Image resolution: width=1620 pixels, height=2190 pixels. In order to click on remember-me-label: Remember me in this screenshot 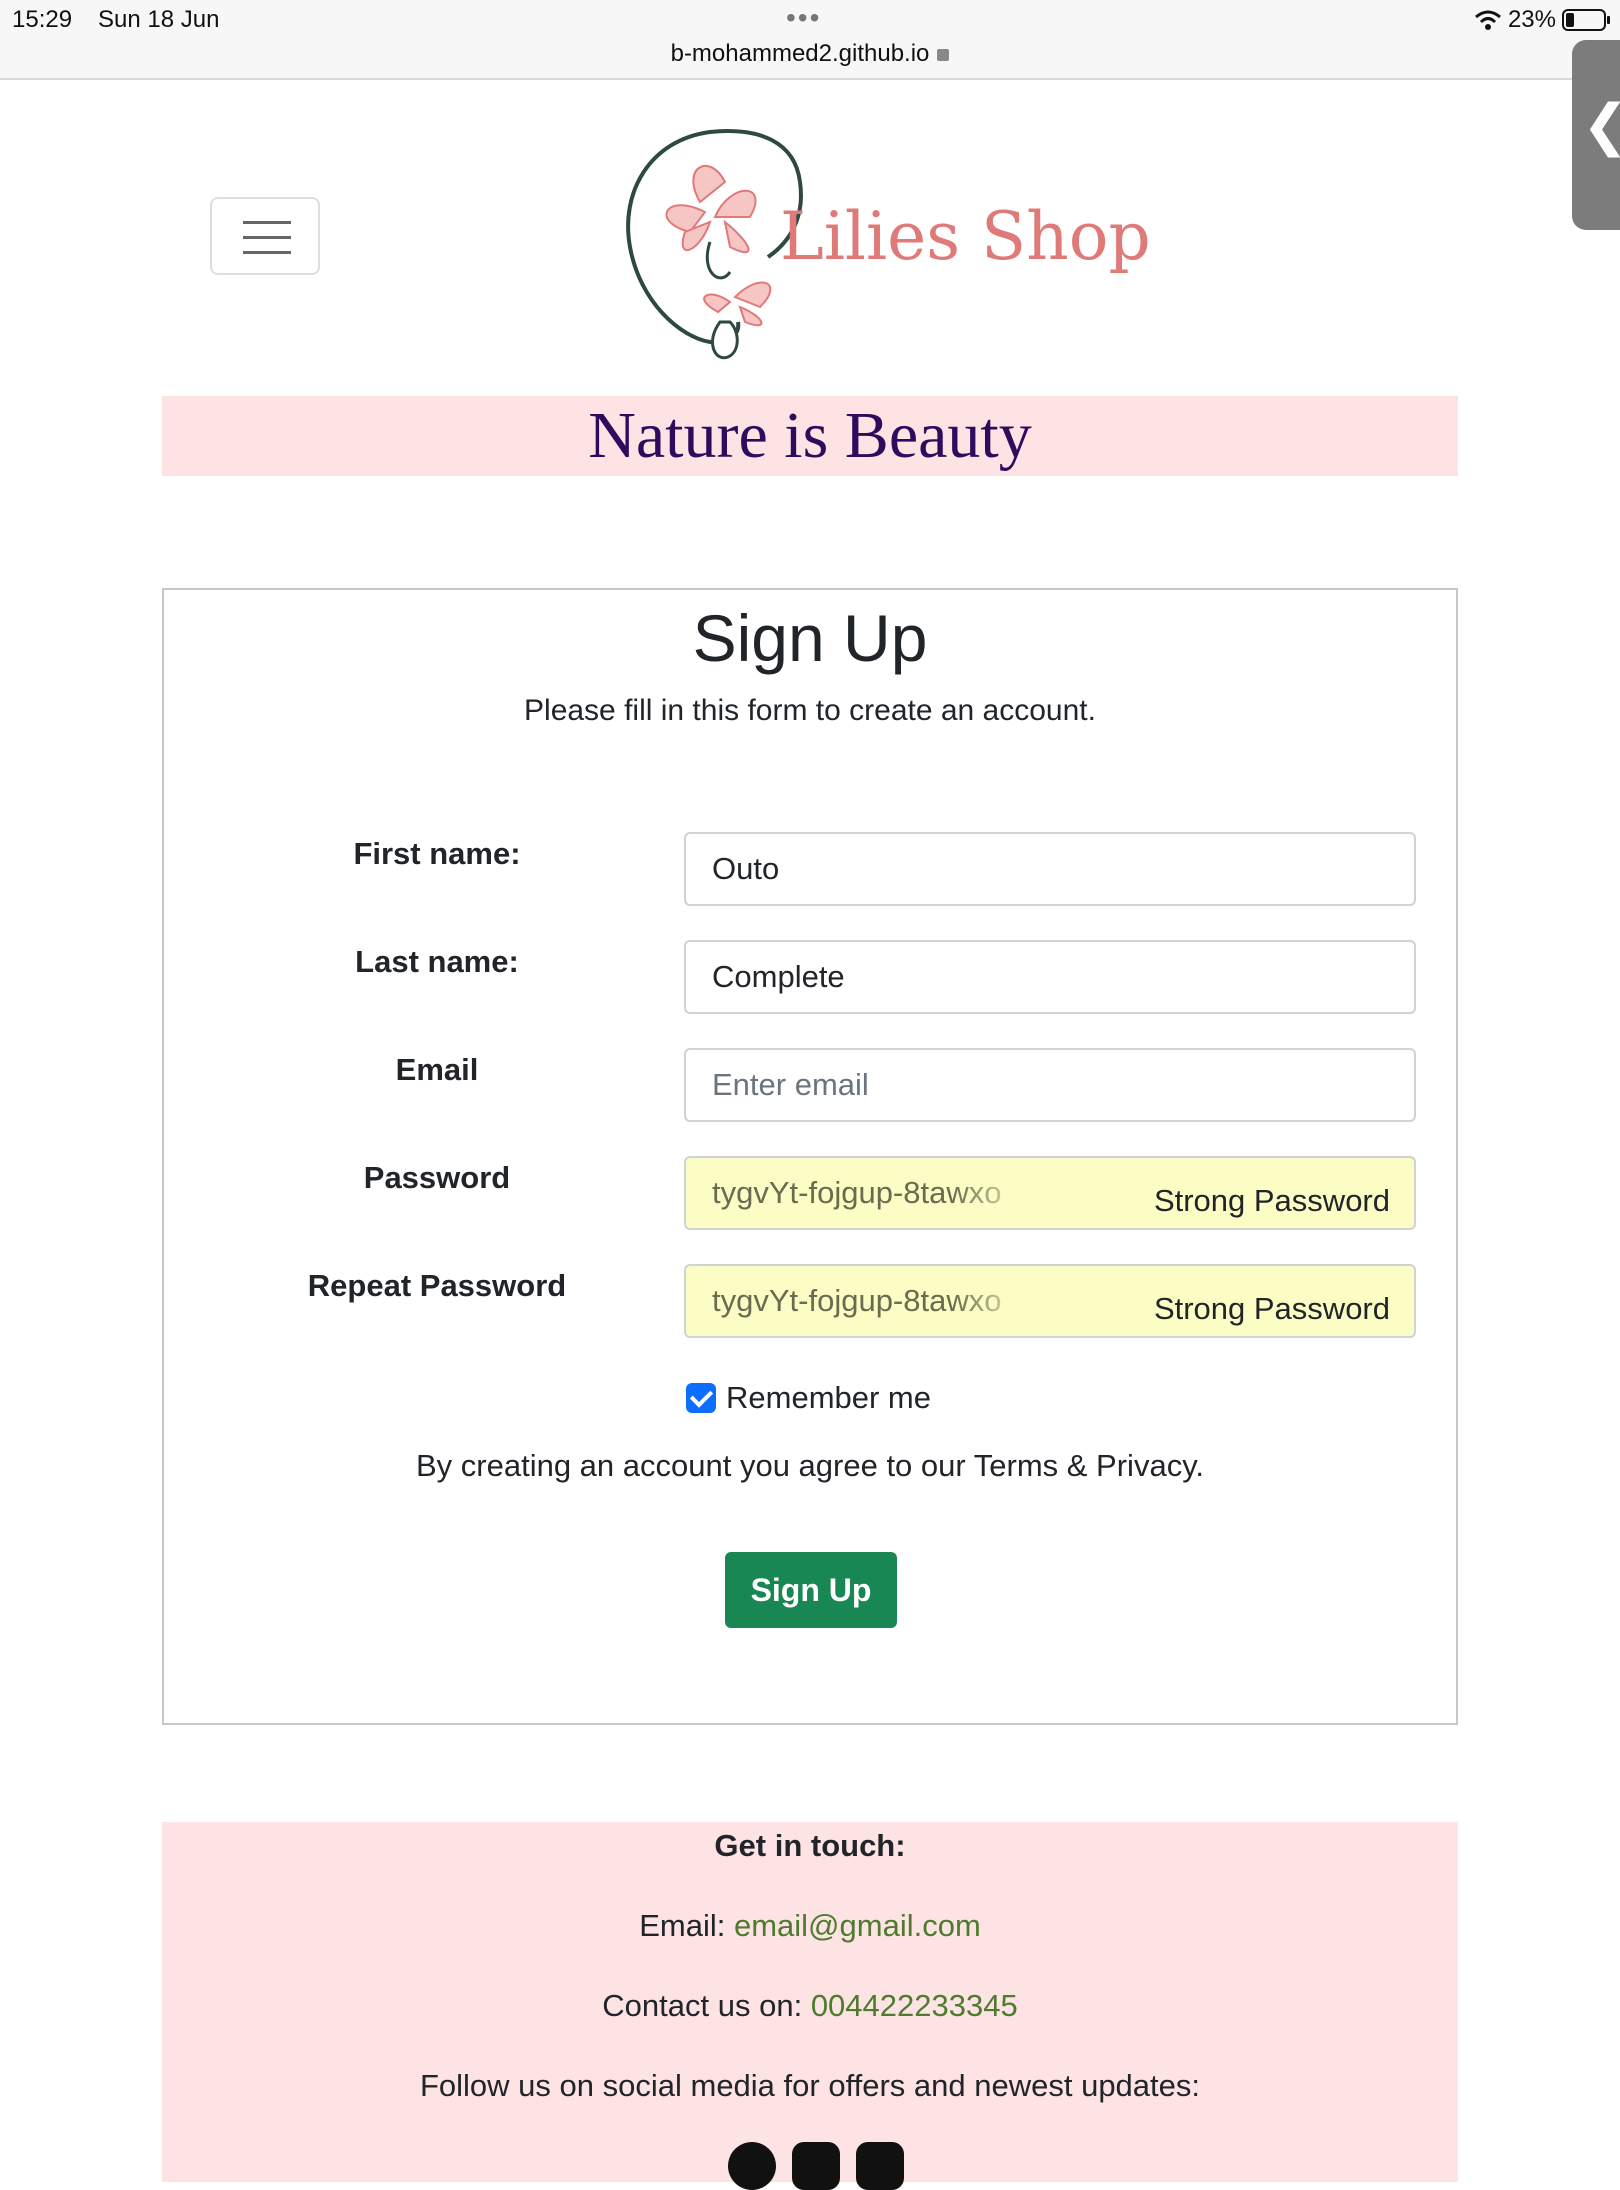, I will do `click(828, 1398)`.